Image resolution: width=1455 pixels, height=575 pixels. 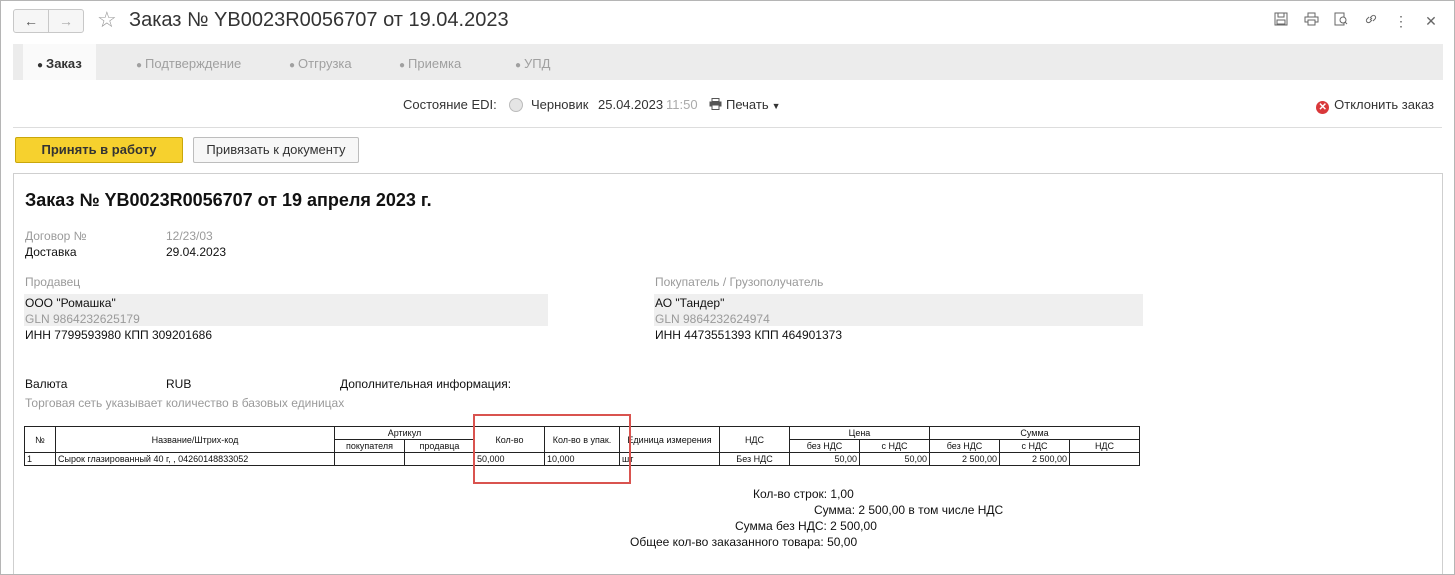 I want to click on col-header-sum: Сумма, so click(x=1034, y=433).